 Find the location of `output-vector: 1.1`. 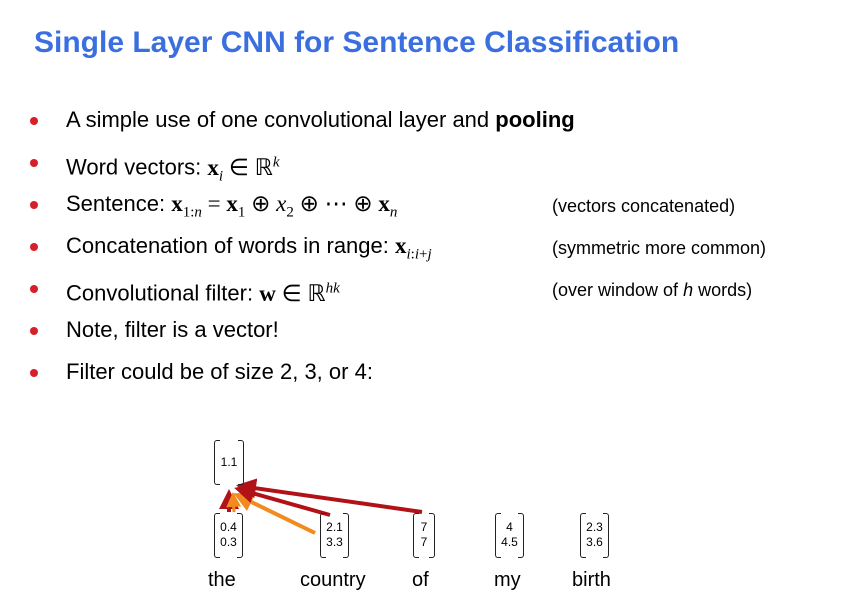

output-vector: 1.1 is located at coordinates (229, 462).